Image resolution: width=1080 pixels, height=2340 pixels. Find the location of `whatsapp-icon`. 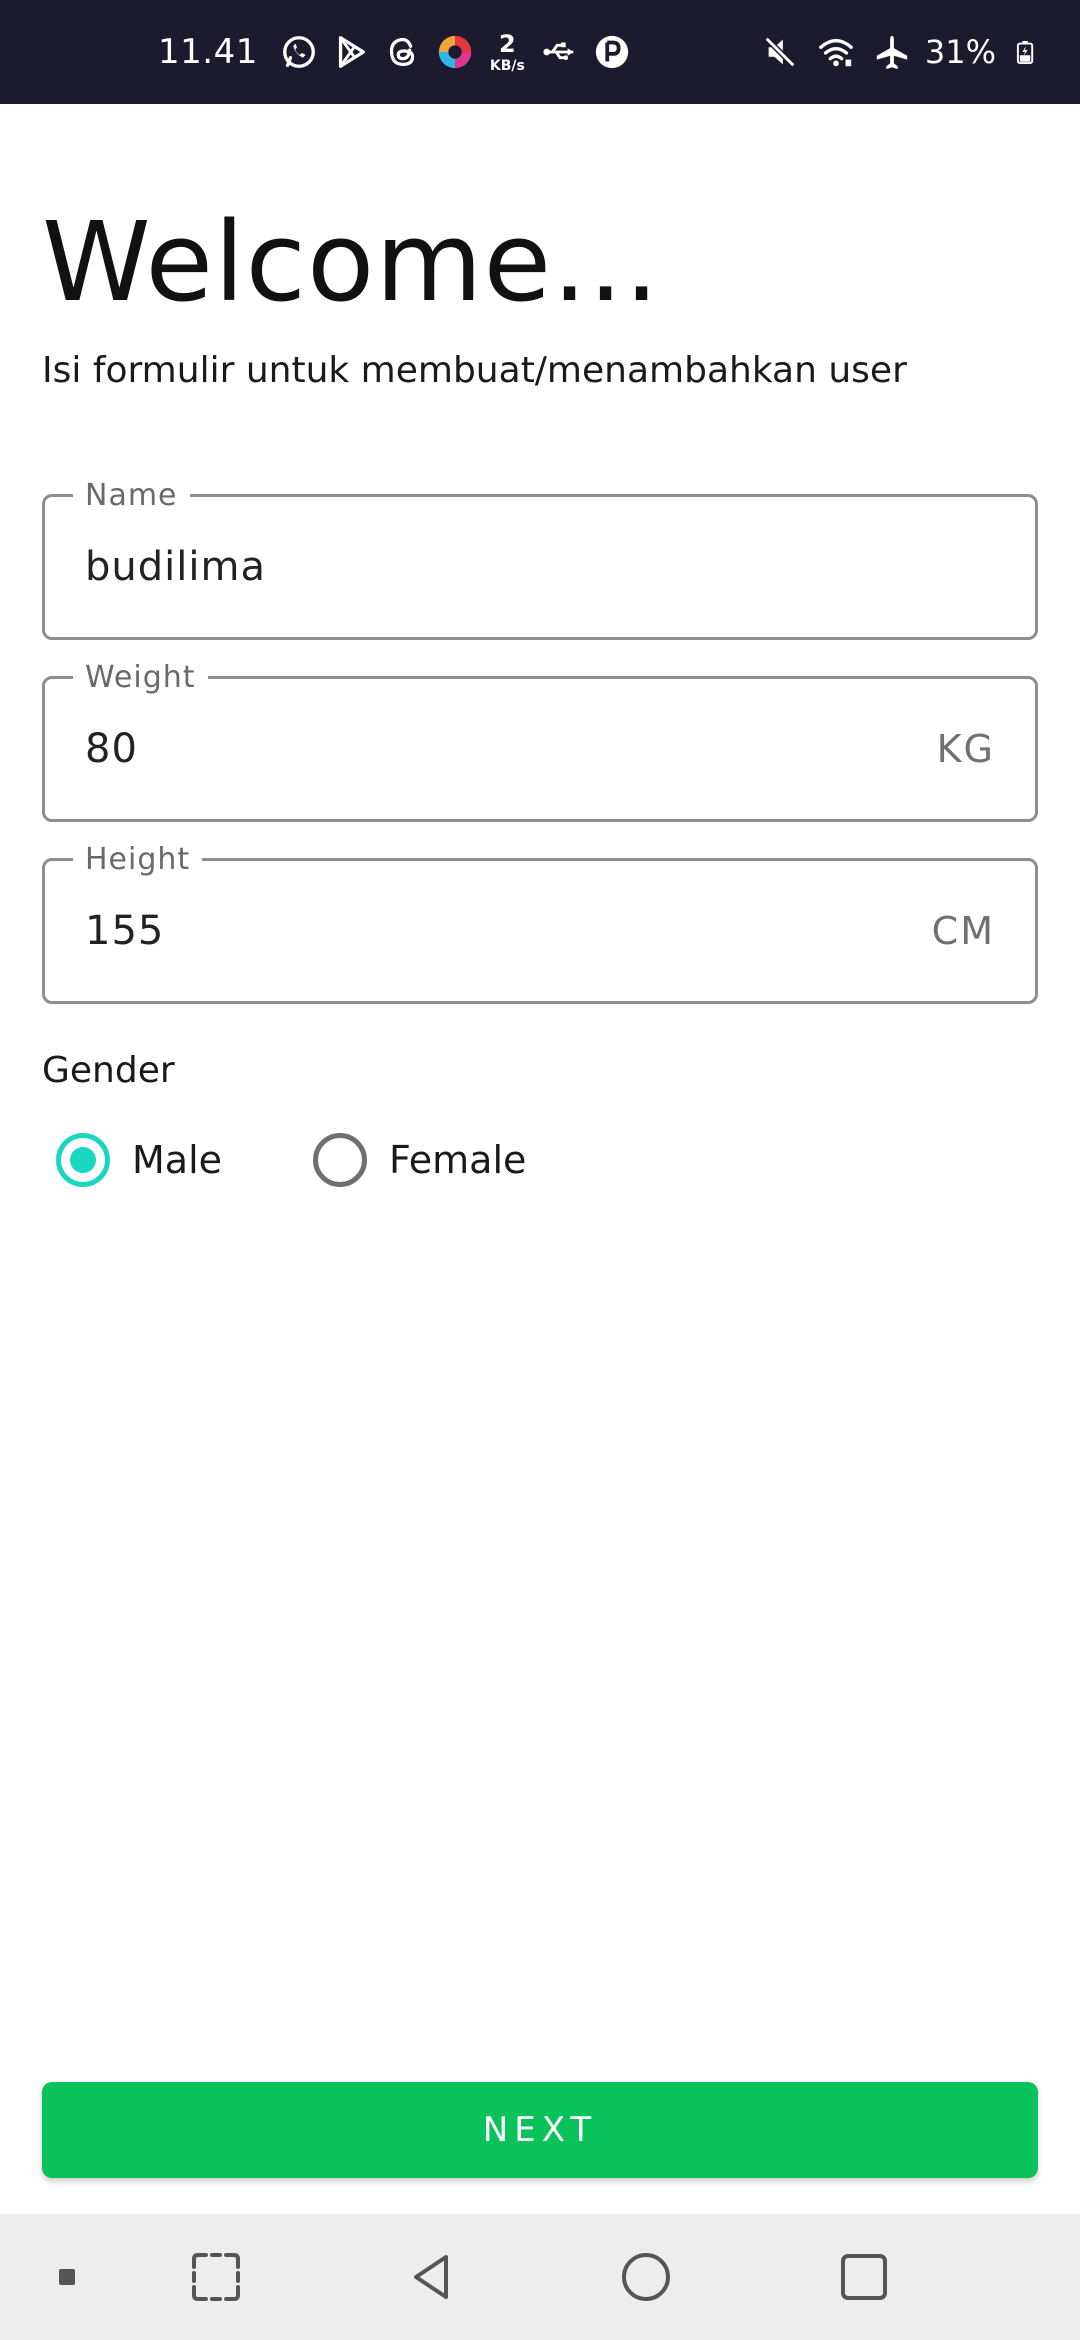

whatsapp-icon is located at coordinates (298, 52).